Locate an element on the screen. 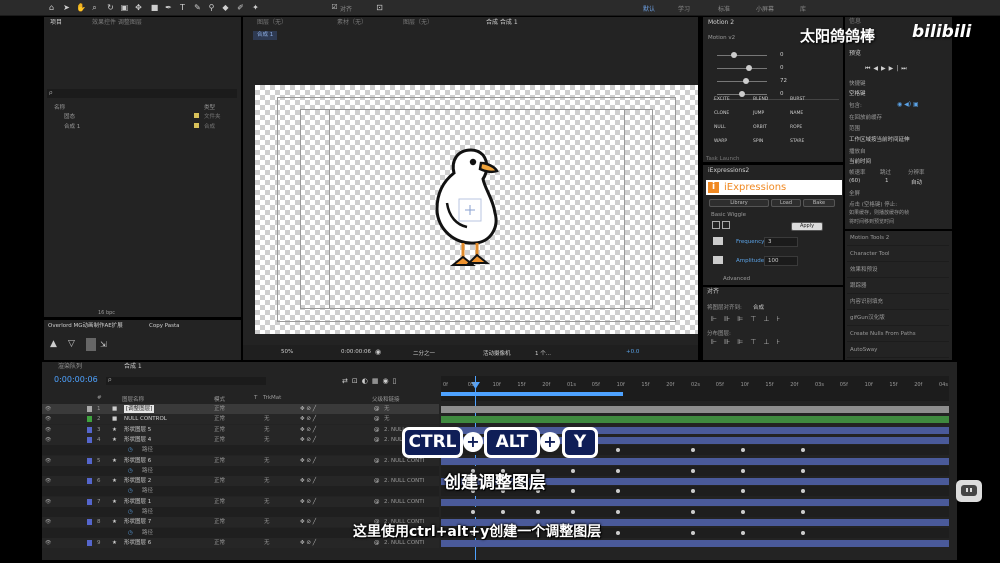 The image size is (1000, 563). advanced-toggle: Advanced is located at coordinates (736, 279).